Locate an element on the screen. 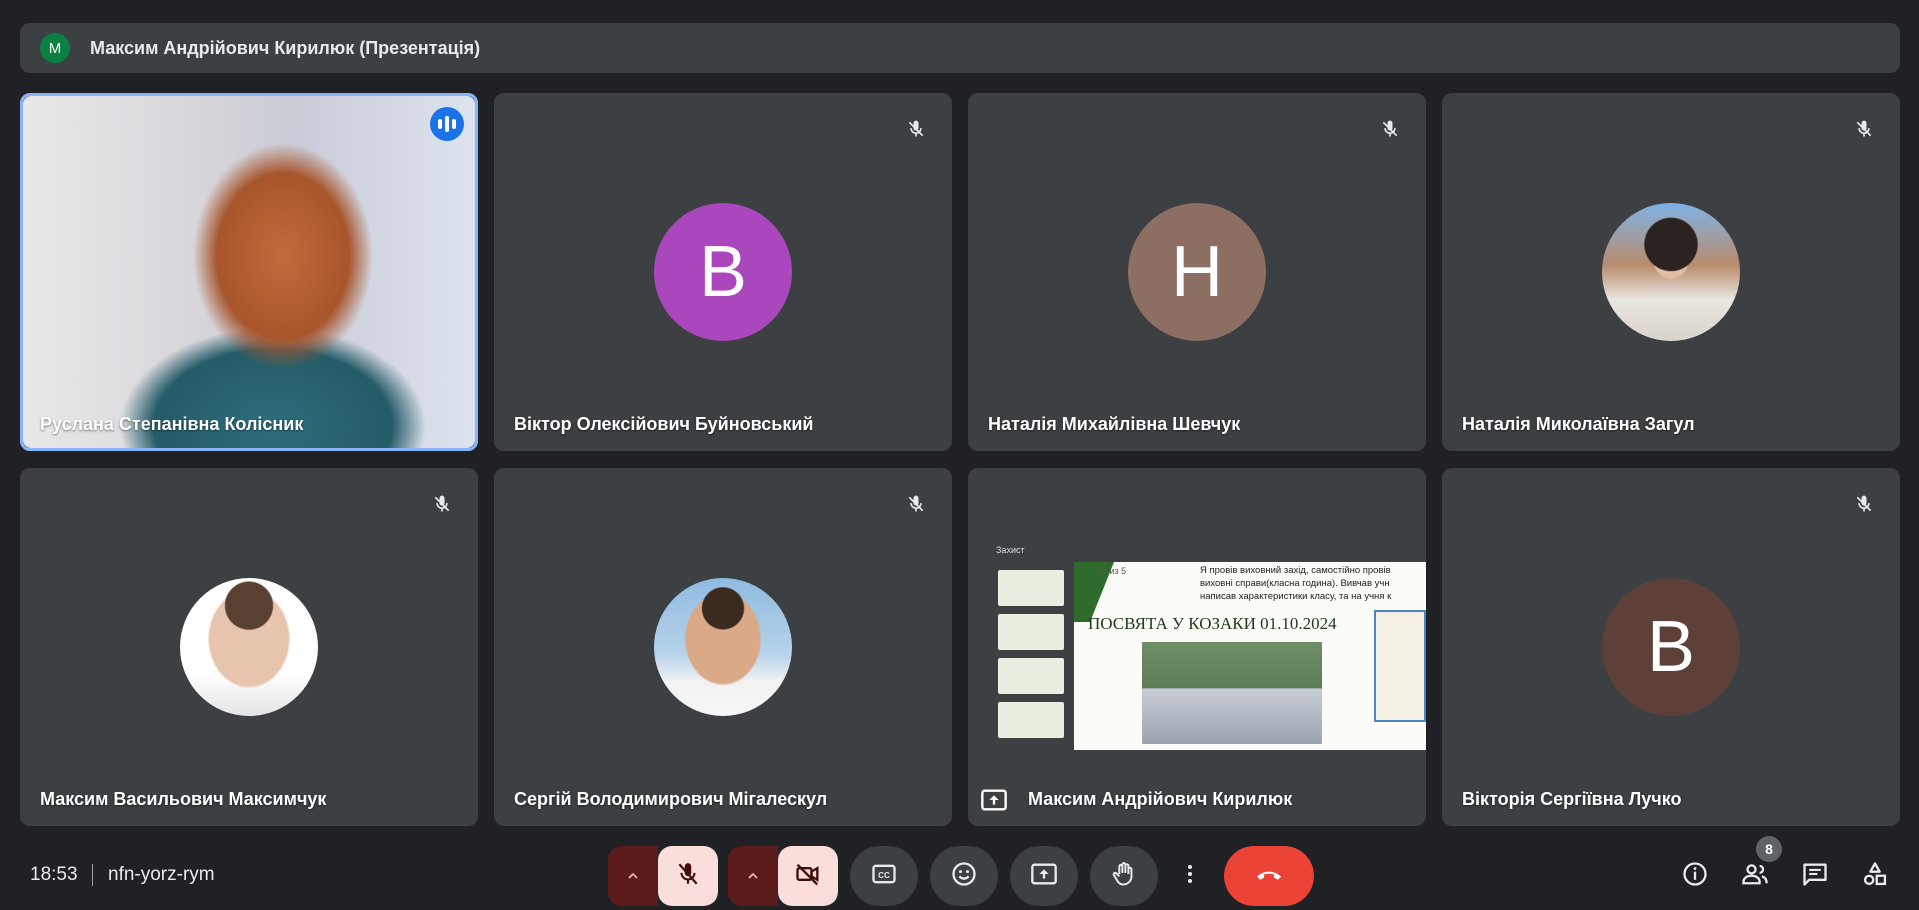 Image resolution: width=1919 pixels, height=910 pixels. participant-name: Віктор Олексійович Буйновський is located at coordinates (664, 424).